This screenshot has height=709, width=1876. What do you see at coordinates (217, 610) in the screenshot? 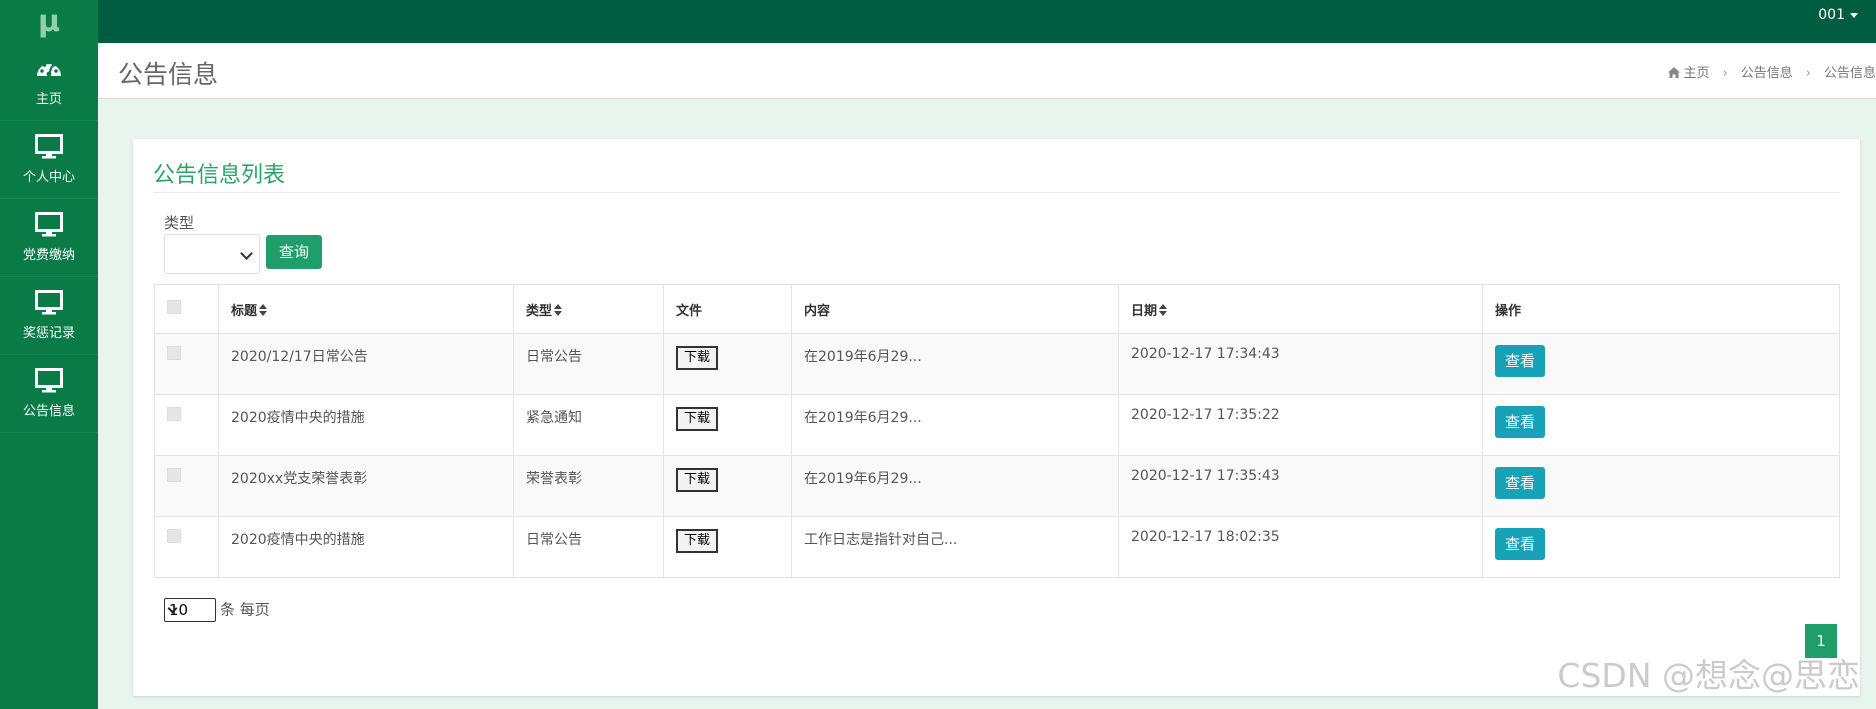
I see `page-size-control: 10 条 每页` at bounding box center [217, 610].